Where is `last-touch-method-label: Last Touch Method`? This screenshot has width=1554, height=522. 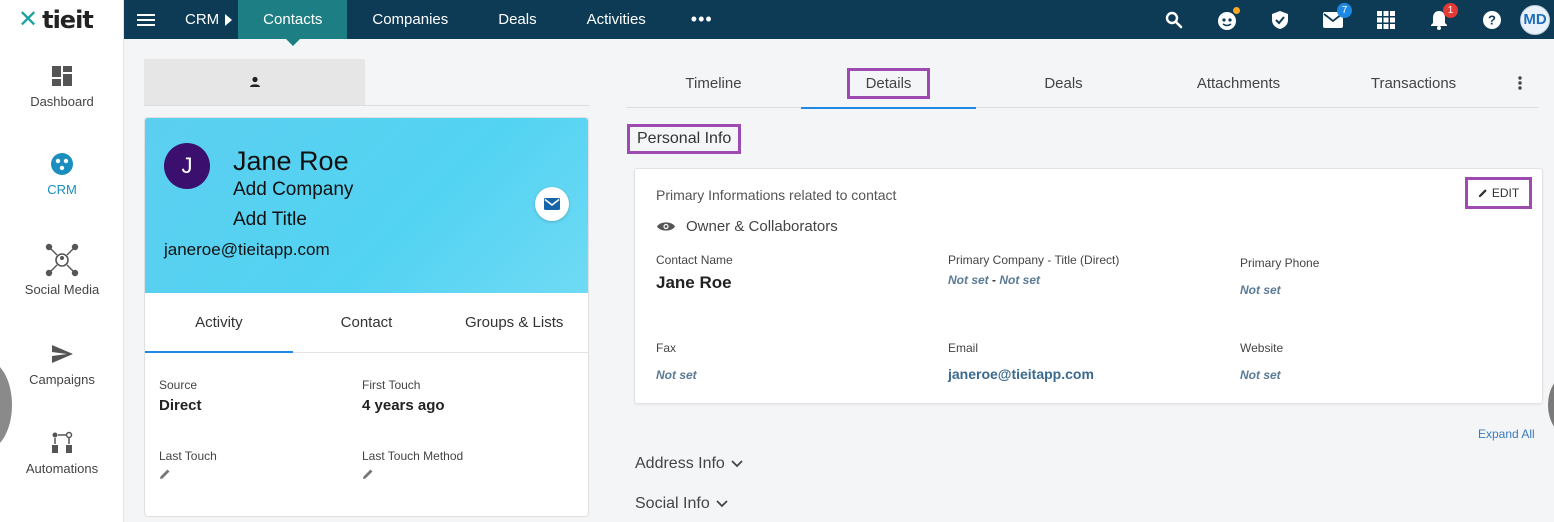 last-touch-method-label: Last Touch Method is located at coordinates (413, 456).